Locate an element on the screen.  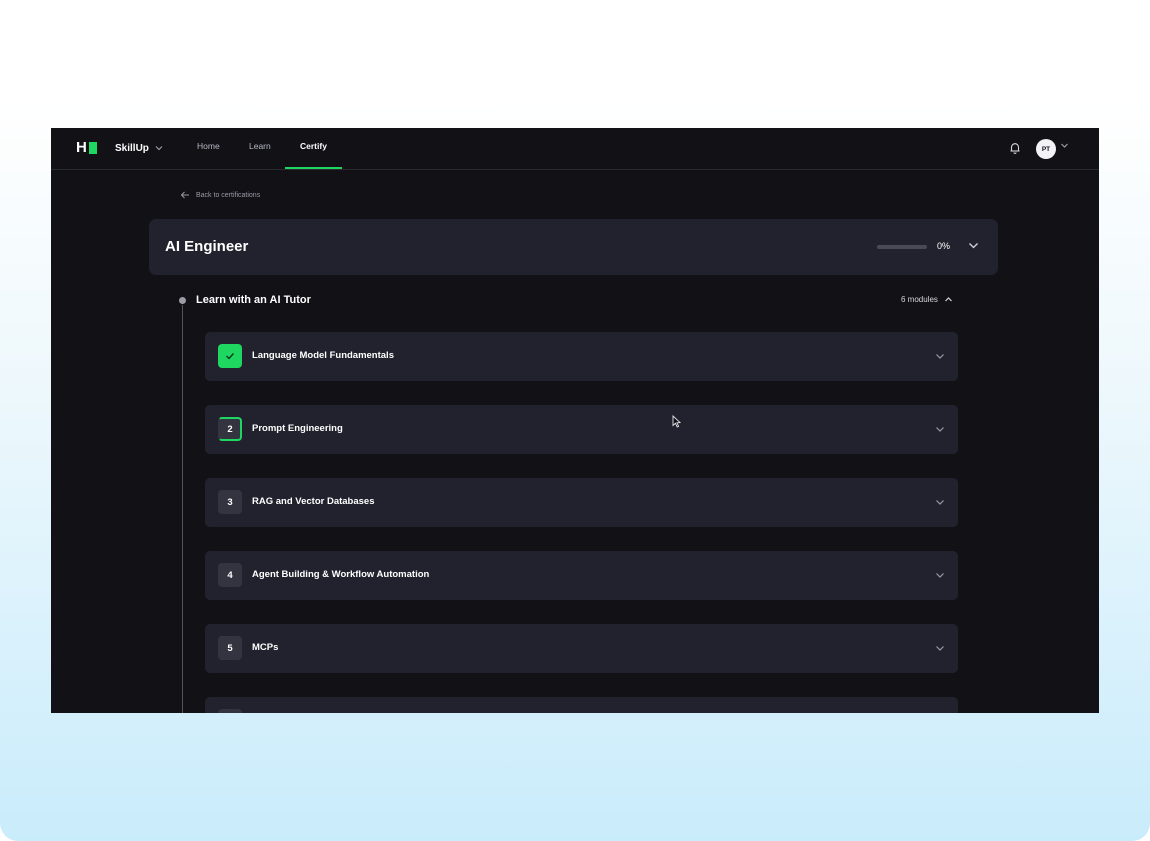
module-status-badge is located at coordinates (230, 356).